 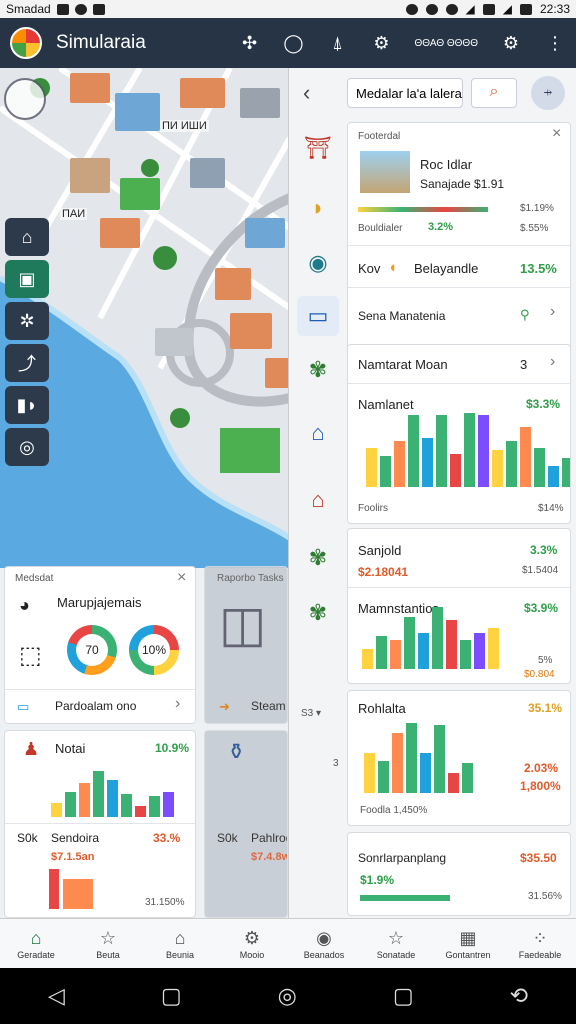 I want to click on square-icon: ▢, so click(x=171, y=996).